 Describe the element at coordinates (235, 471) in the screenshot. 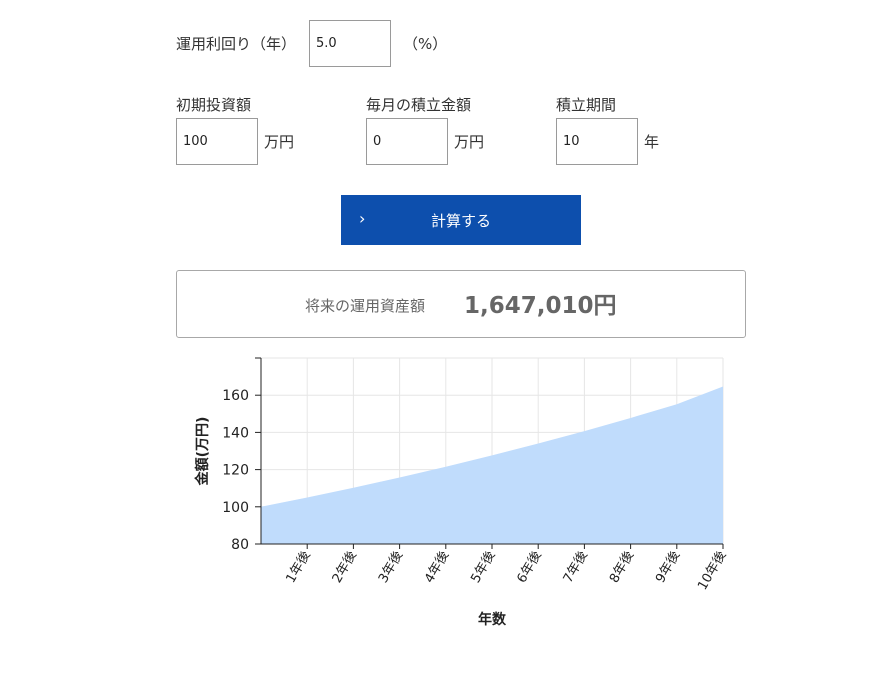

I see `y-tick-label: 120` at that location.